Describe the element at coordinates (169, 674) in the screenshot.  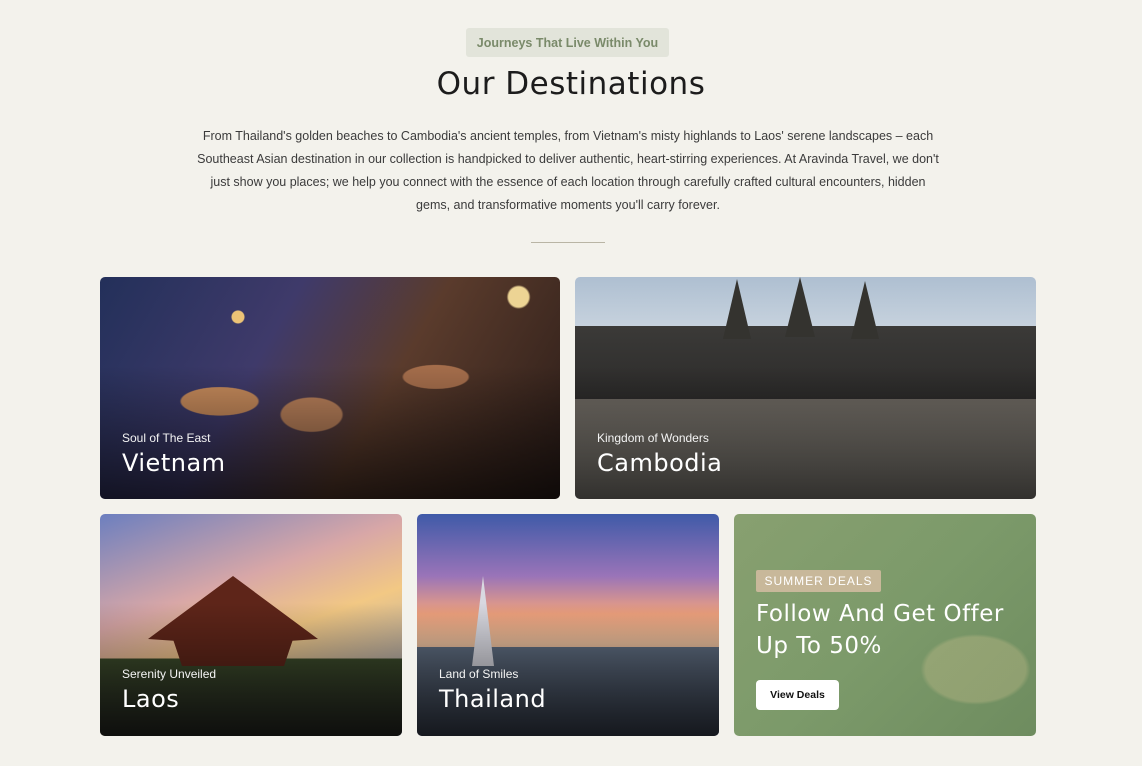
I see `destination-subtitle: Serenity Unveiled` at that location.